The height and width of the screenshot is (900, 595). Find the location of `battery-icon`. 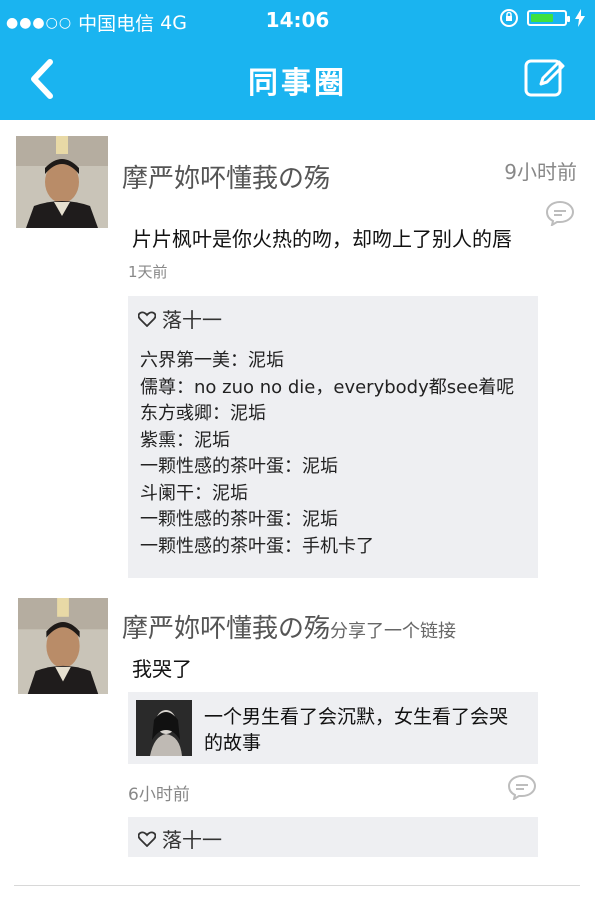

battery-icon is located at coordinates (548, 18).